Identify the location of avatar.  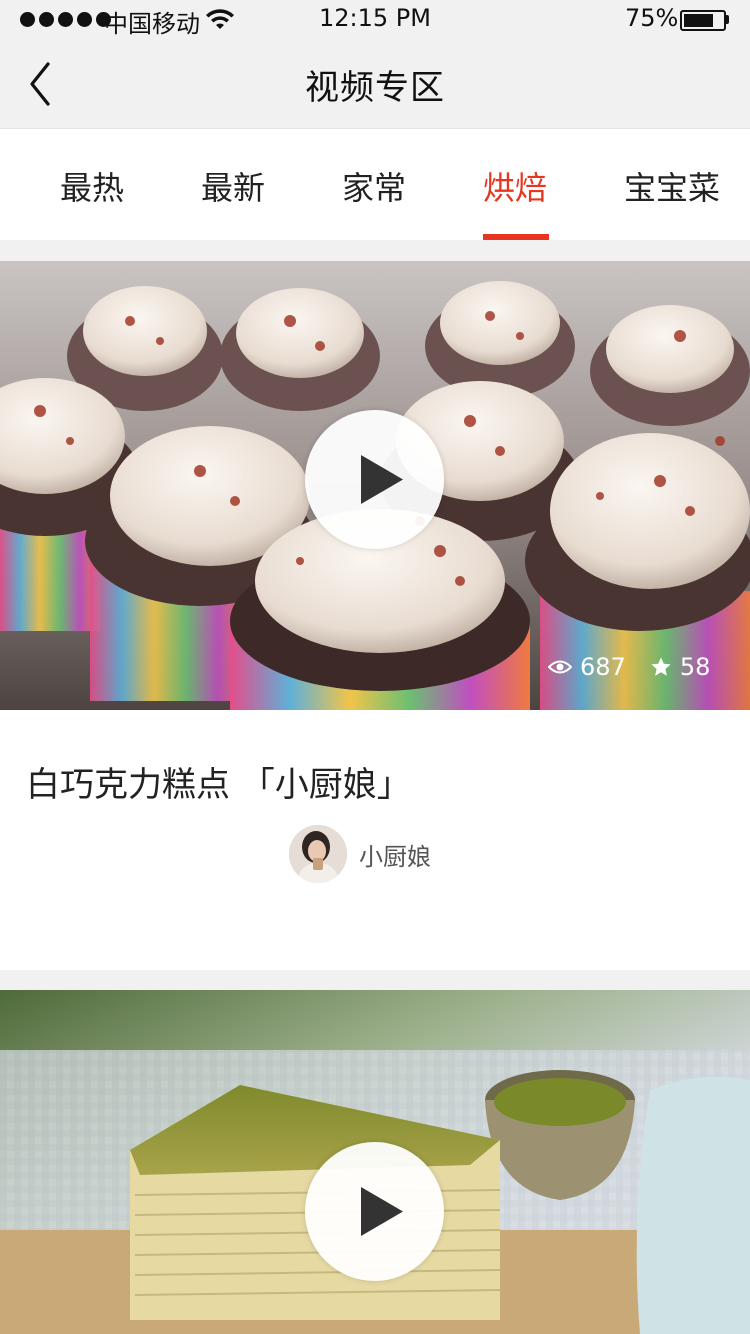
(318, 854).